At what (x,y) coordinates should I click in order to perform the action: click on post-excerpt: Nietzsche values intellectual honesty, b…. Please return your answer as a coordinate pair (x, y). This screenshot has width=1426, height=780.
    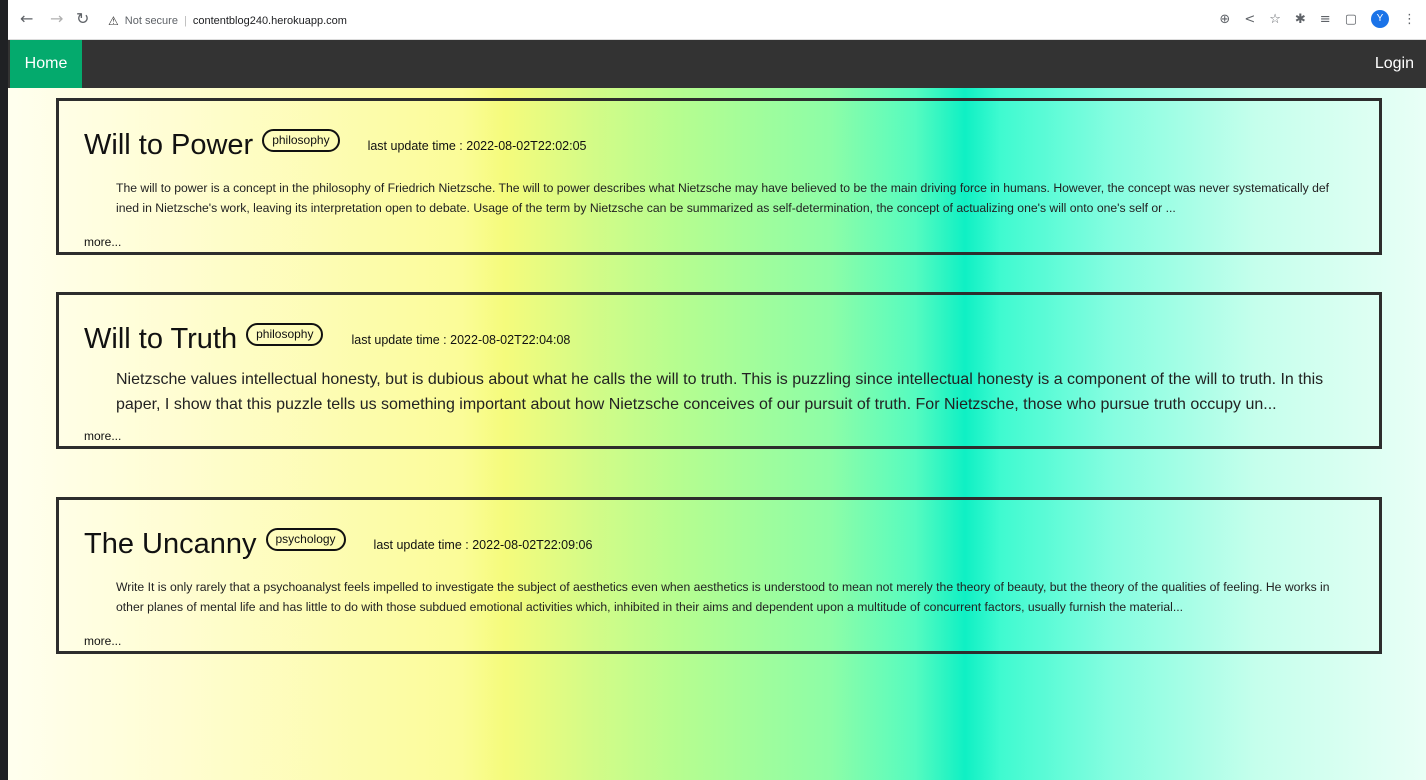
    Looking at the image, I should click on (720, 392).